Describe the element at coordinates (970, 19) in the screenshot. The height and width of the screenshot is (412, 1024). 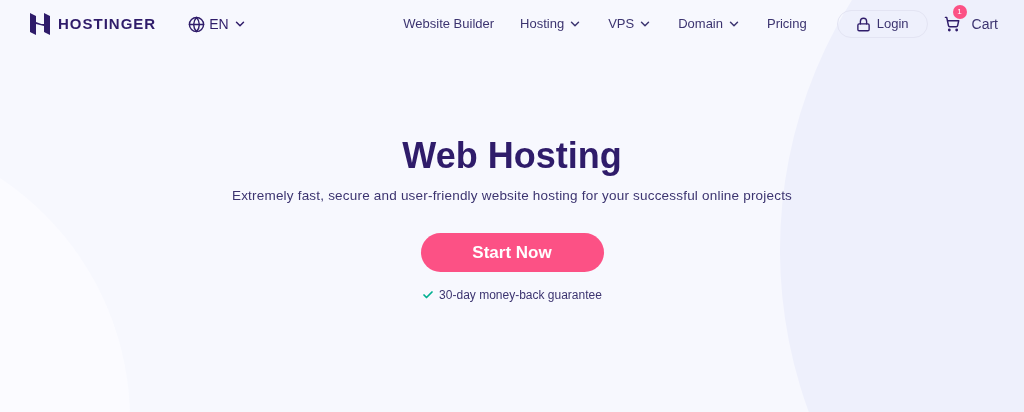
I see `cart-link: Cart 1` at that location.